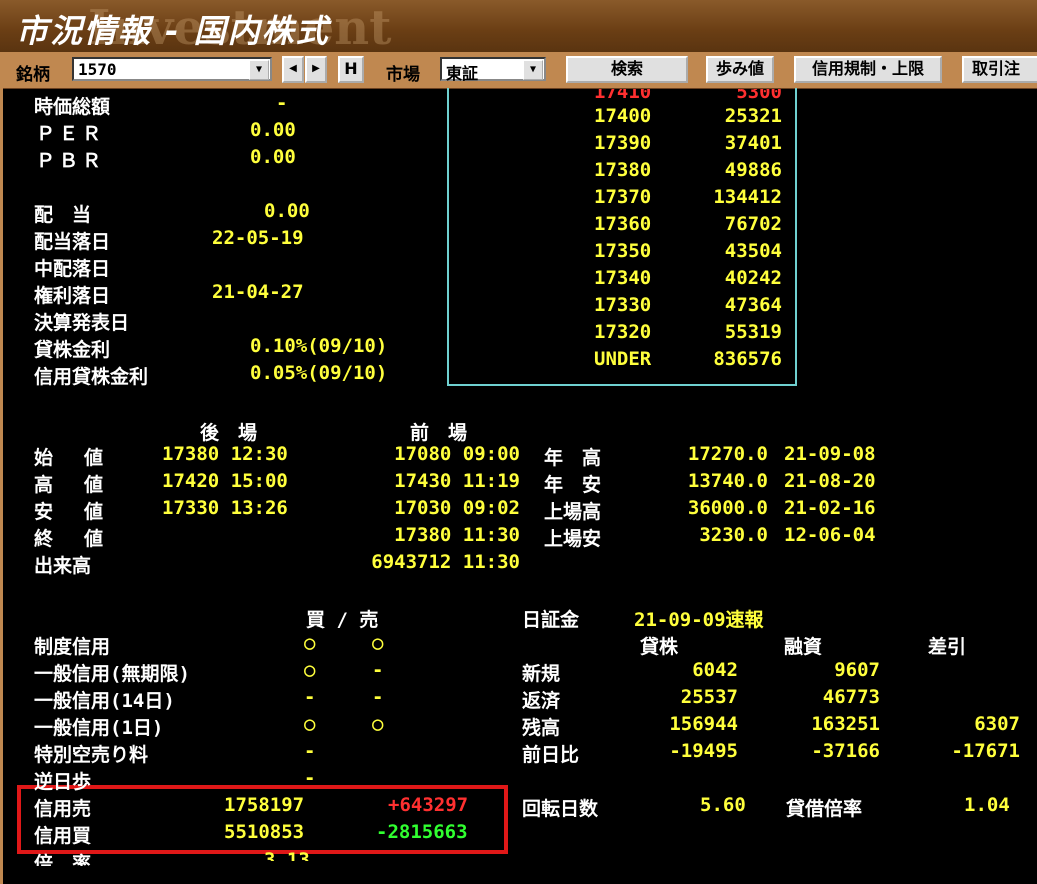 The height and width of the screenshot is (884, 1037). I want to click on credit-buy-value: 5510853, so click(264, 832).